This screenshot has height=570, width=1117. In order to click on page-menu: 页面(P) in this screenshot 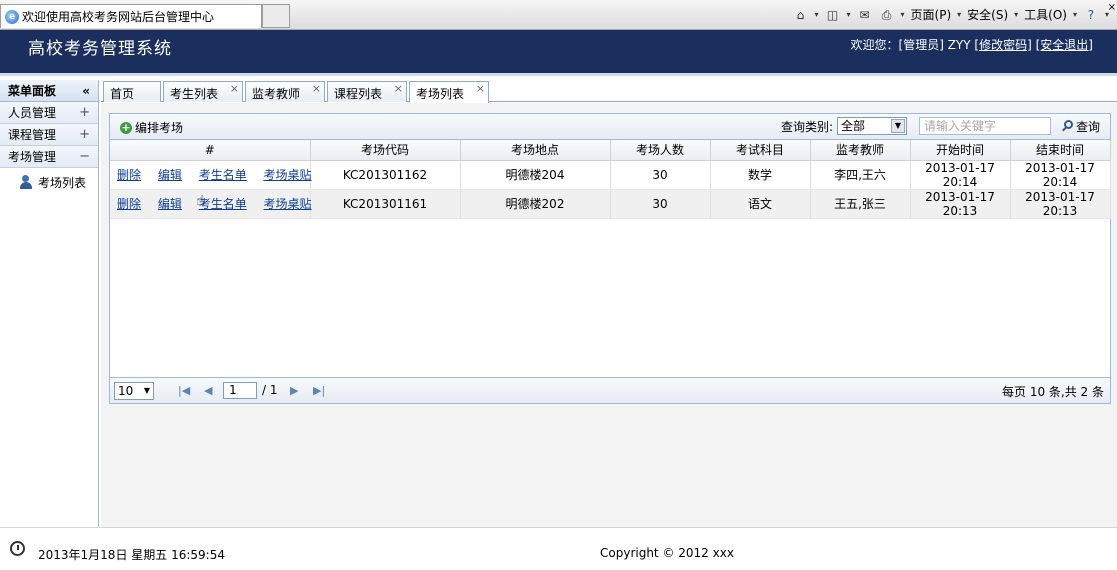, I will do `click(931, 14)`.